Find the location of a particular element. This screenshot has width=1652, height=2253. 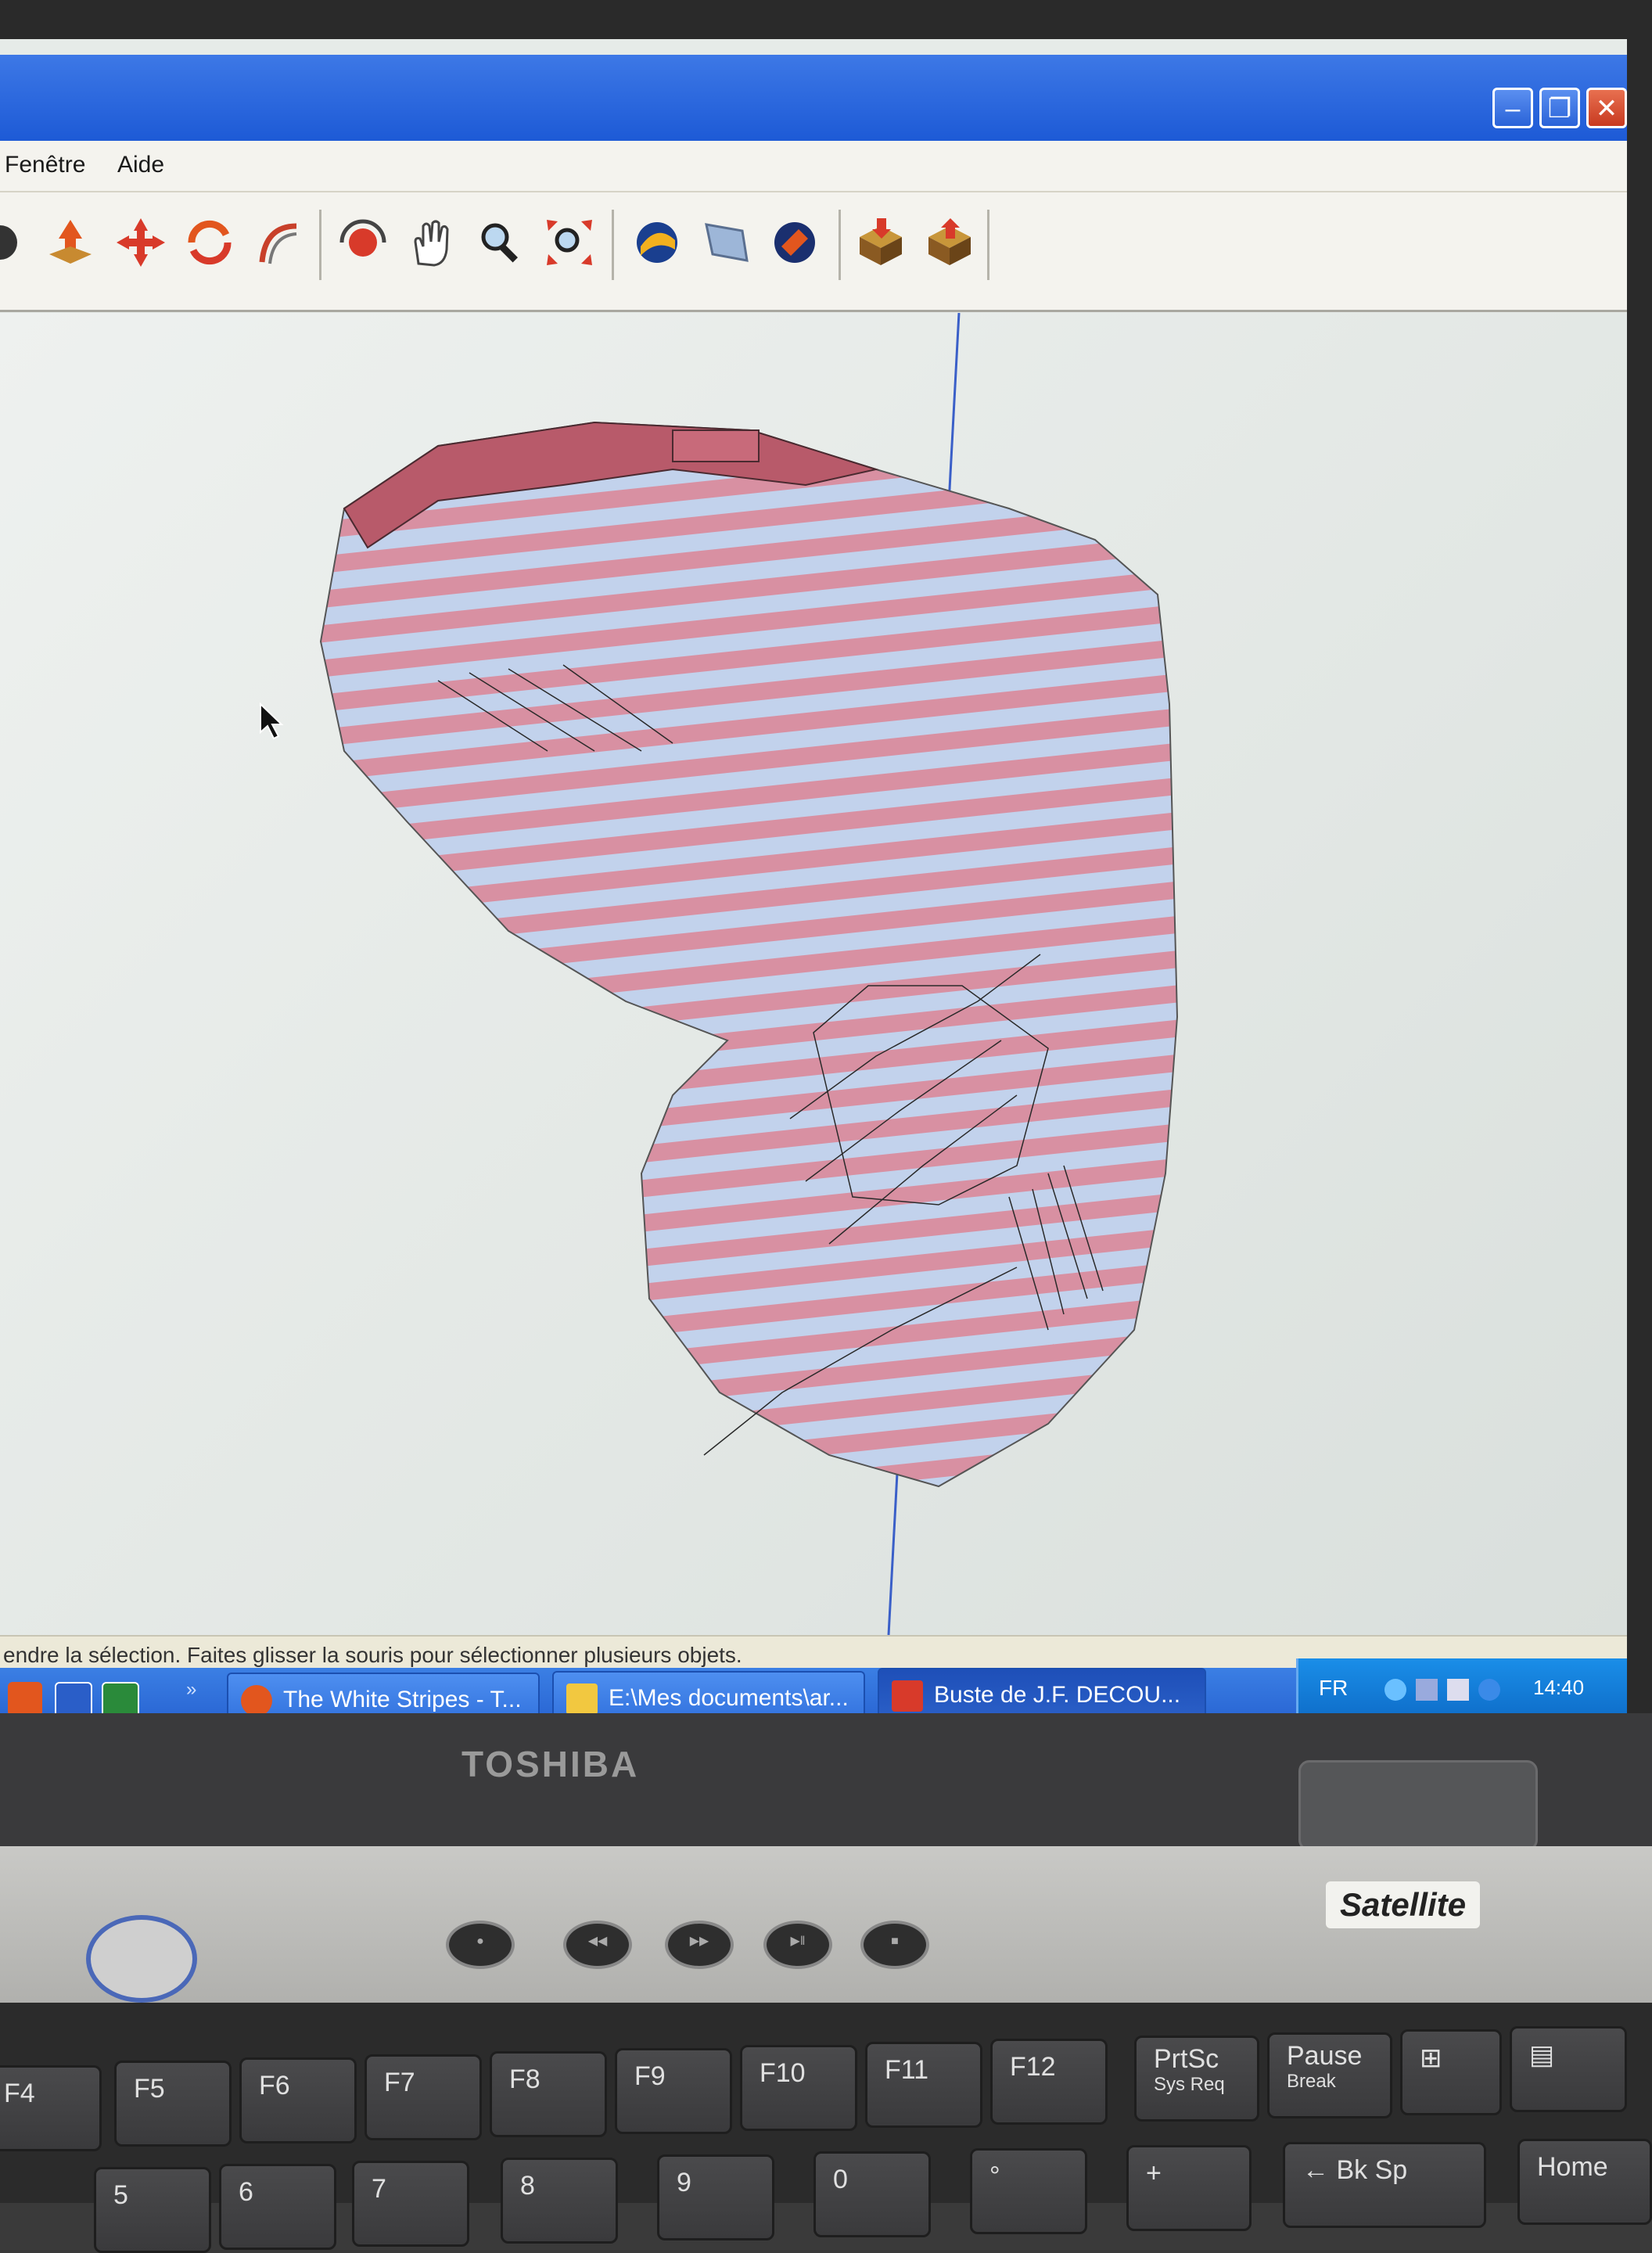

media-stop-button: ■ is located at coordinates (894, 1945).